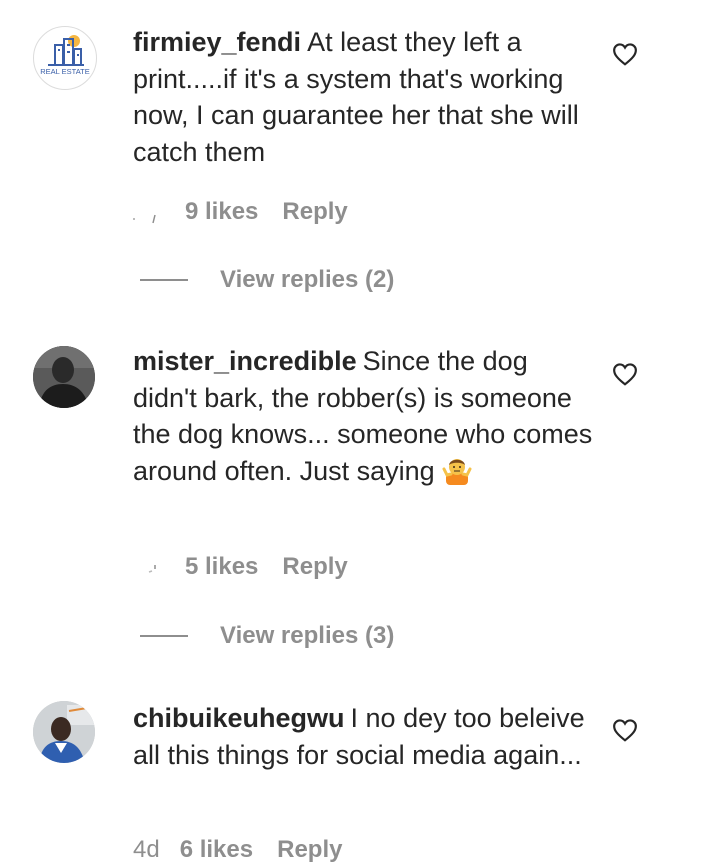  Describe the element at coordinates (457, 471) in the screenshot. I see `person-shrugging-emoji` at that location.